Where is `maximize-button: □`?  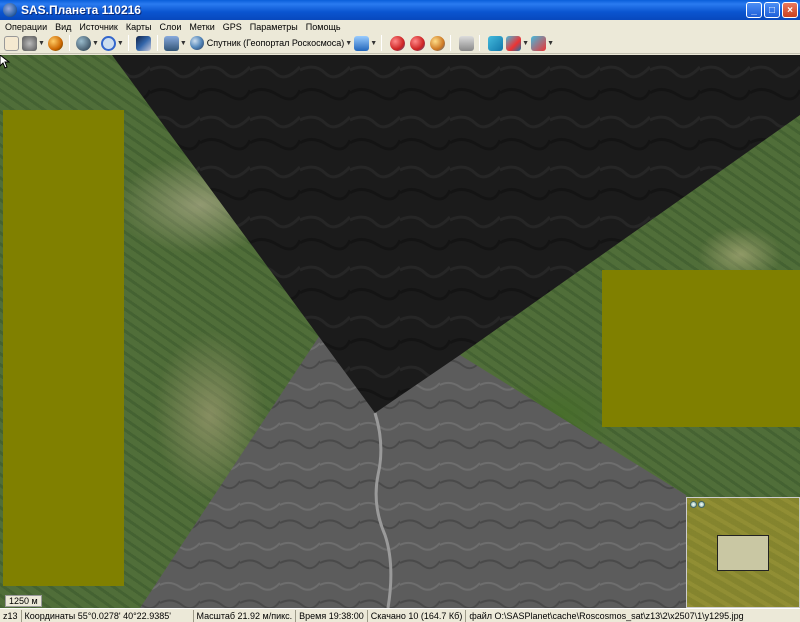 maximize-button: □ is located at coordinates (772, 10).